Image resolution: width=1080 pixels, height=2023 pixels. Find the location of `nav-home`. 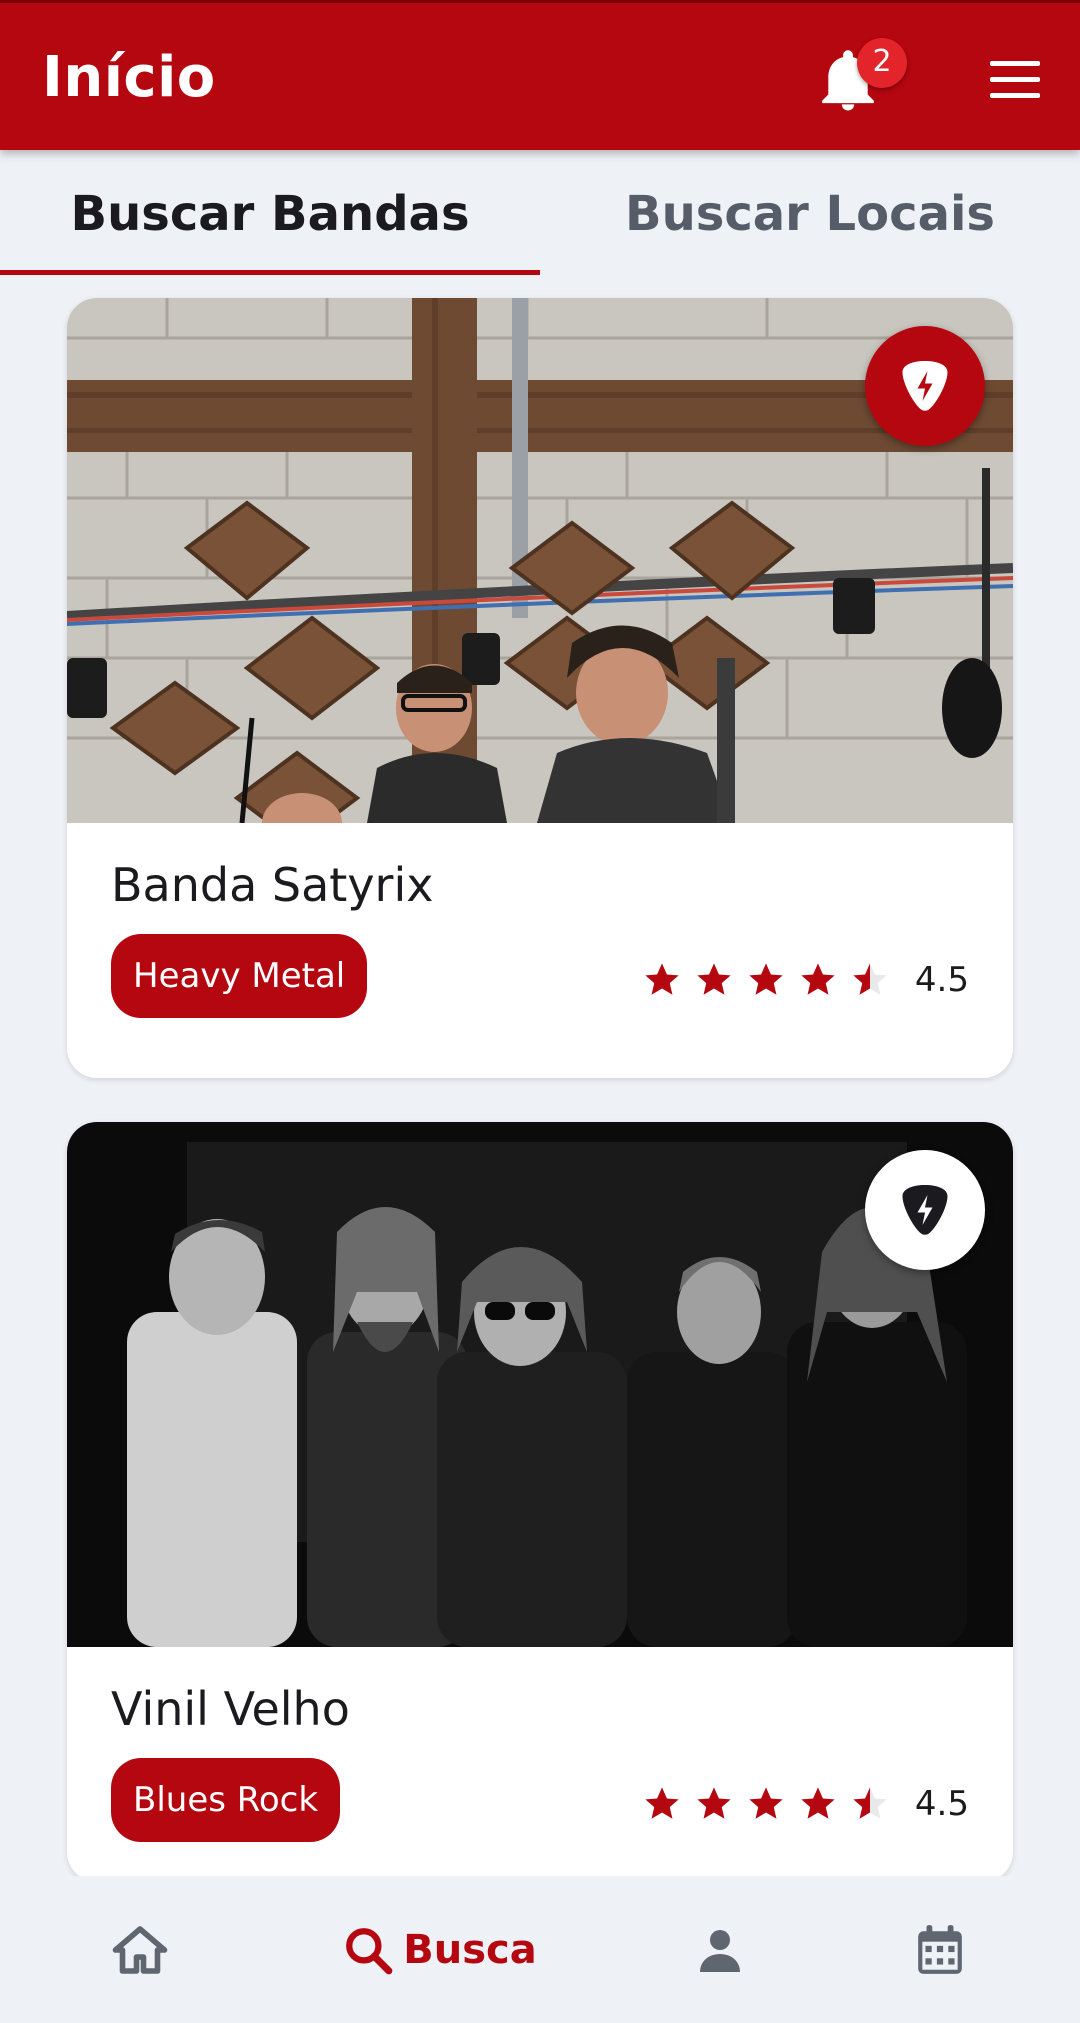

nav-home is located at coordinates (140, 1949).